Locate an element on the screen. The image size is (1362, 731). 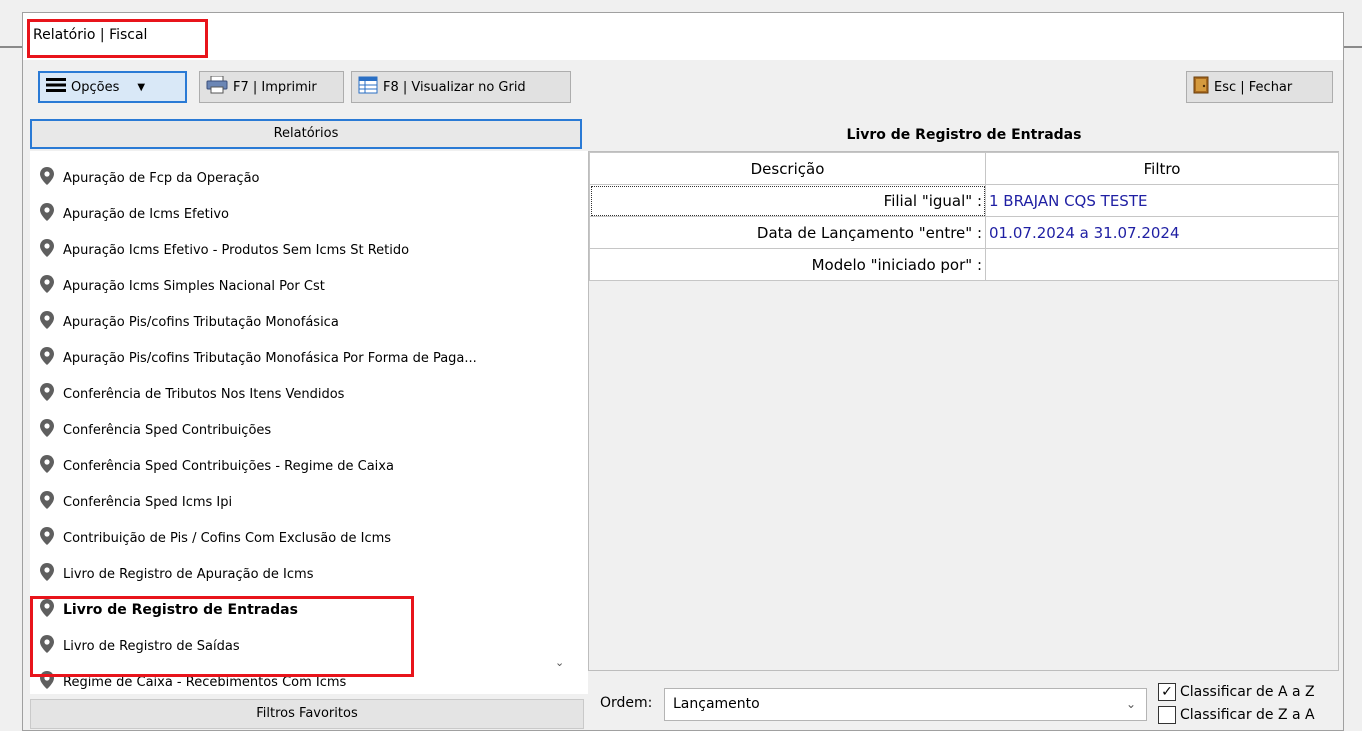
reports-panel-header: Relatórios is located at coordinates (306, 134).